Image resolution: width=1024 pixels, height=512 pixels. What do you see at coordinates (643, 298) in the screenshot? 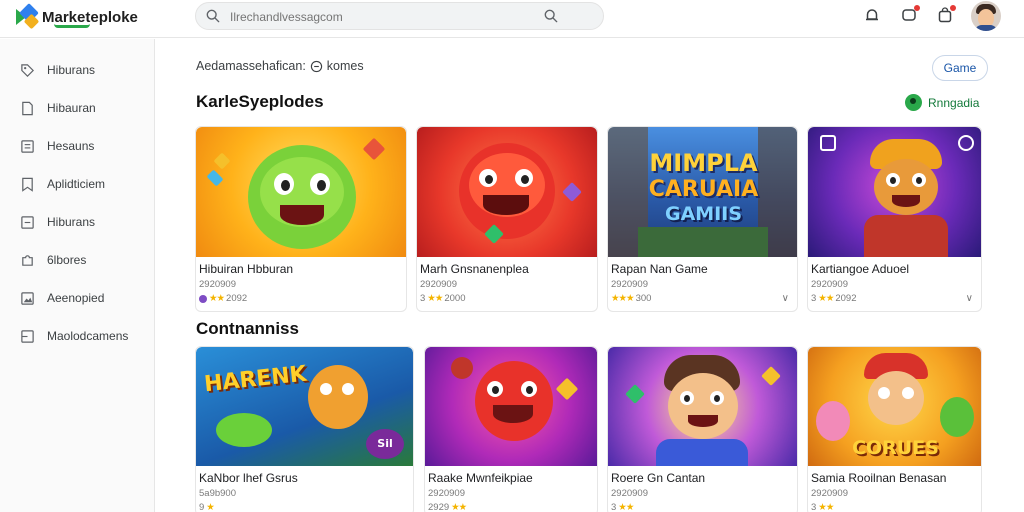
I see `rating-count: 300` at bounding box center [643, 298].